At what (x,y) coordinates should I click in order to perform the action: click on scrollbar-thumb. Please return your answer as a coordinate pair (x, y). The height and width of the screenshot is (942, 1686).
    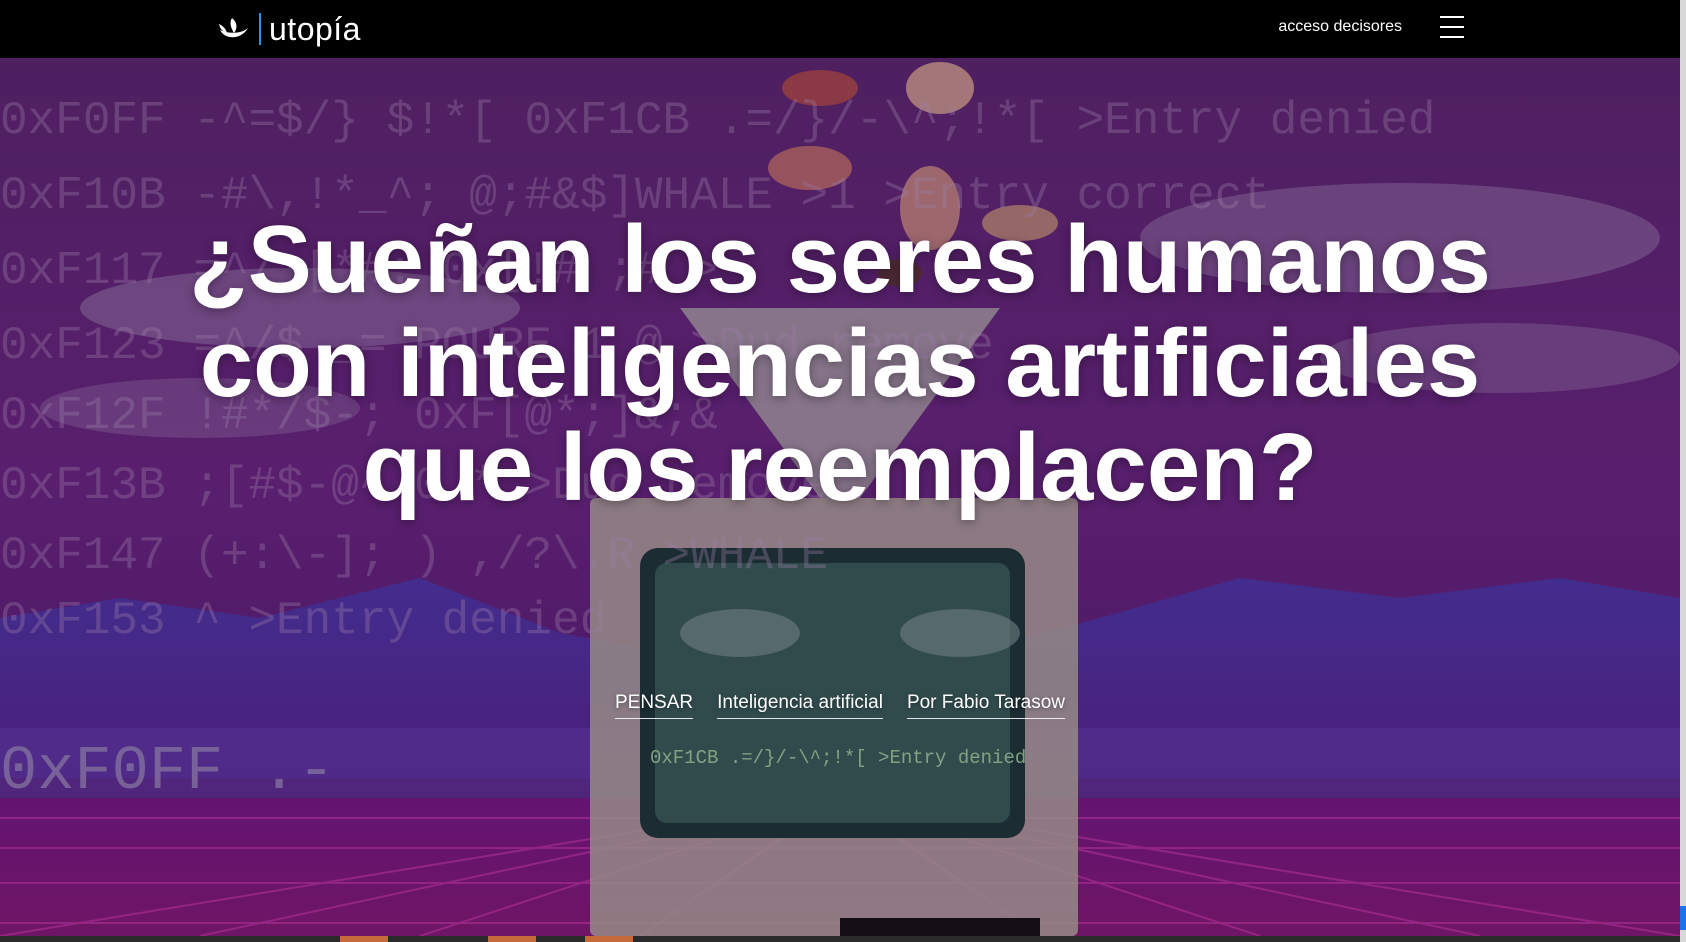
    Looking at the image, I should click on (1683, 918).